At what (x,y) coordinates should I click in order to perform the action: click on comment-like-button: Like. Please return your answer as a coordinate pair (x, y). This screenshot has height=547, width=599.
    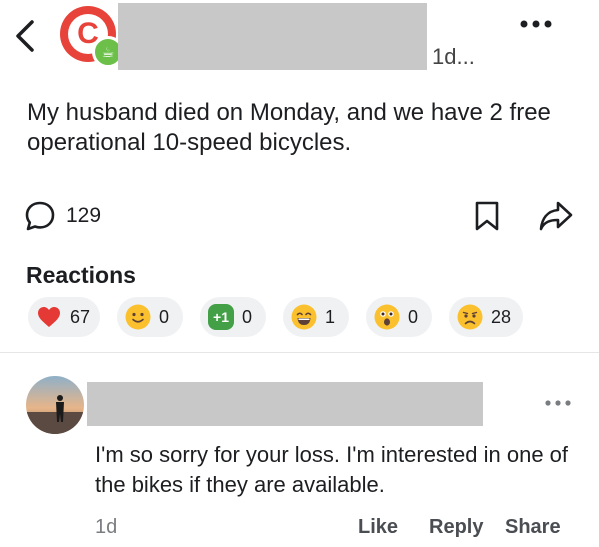
    Looking at the image, I should click on (378, 527).